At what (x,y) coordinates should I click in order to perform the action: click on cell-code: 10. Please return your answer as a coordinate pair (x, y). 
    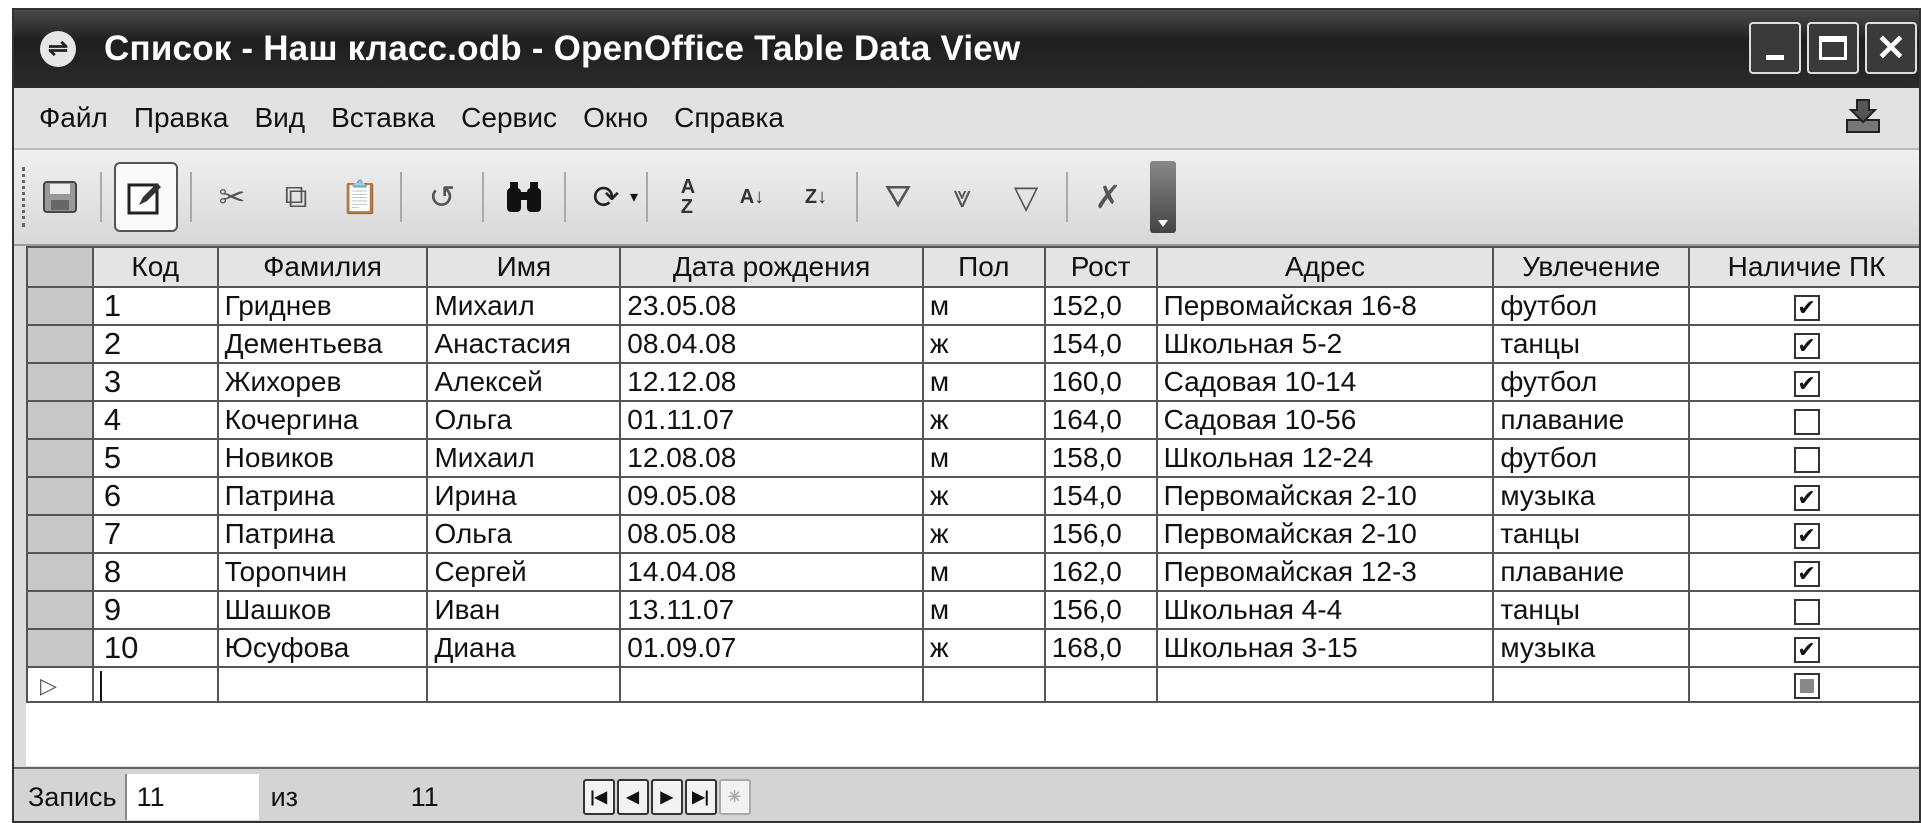
    Looking at the image, I should click on (155, 648).